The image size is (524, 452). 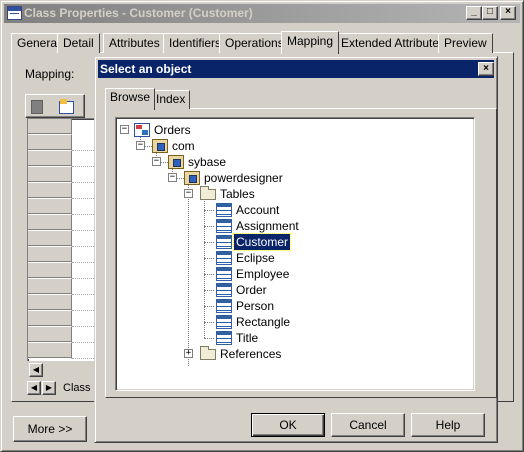 I want to click on tree-node-com: − com, so click(x=296, y=146).